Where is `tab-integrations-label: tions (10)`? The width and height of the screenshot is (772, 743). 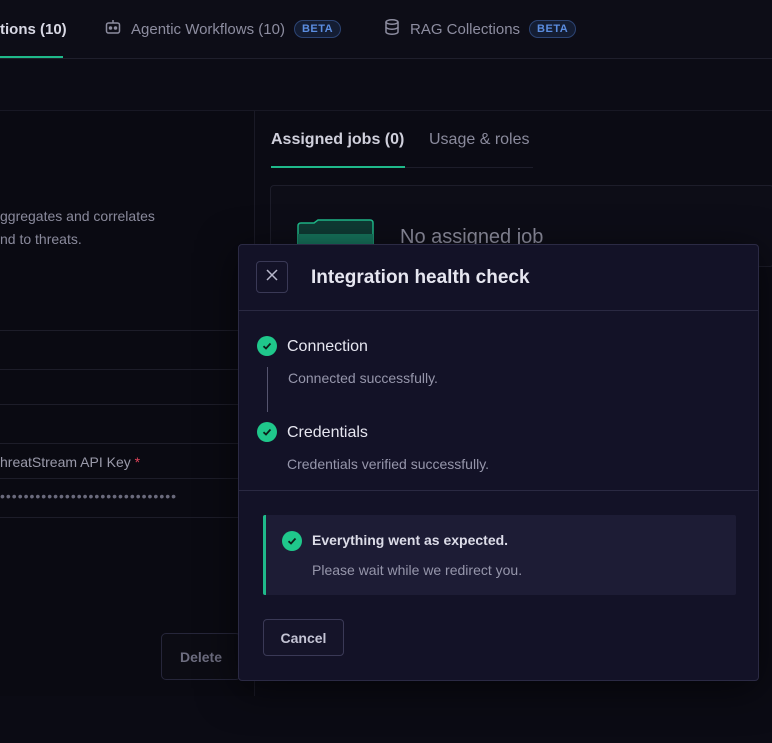 tab-integrations-label: tions (10) is located at coordinates (33, 29).